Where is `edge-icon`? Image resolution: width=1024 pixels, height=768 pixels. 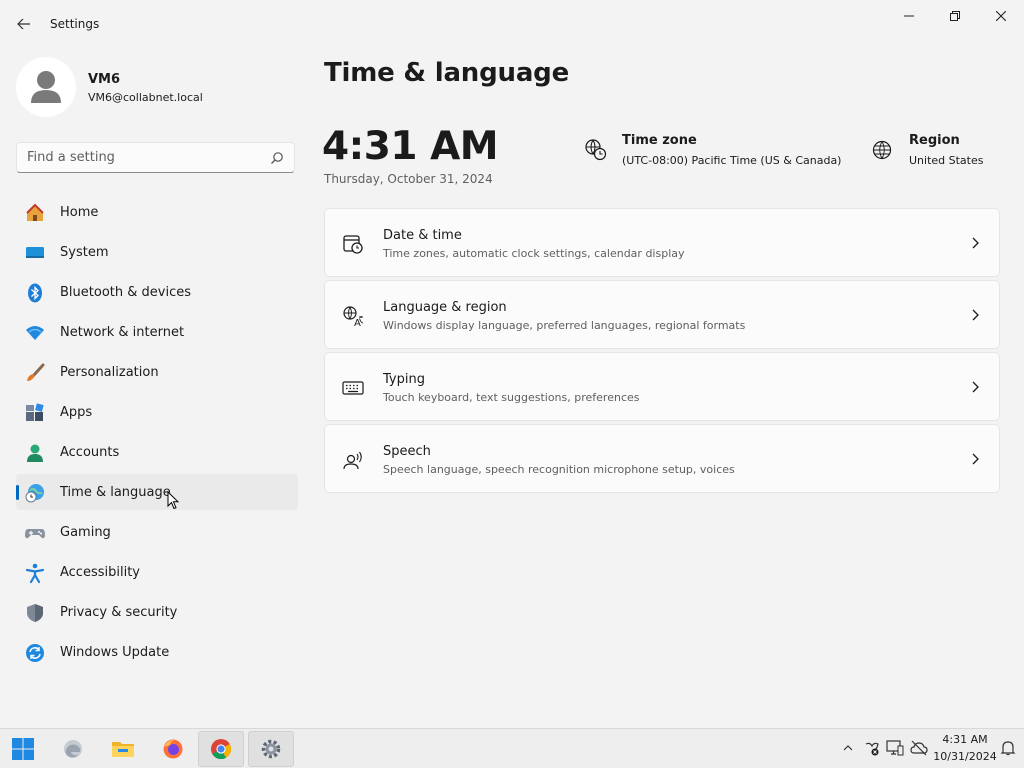
edge-icon is located at coordinates (73, 749).